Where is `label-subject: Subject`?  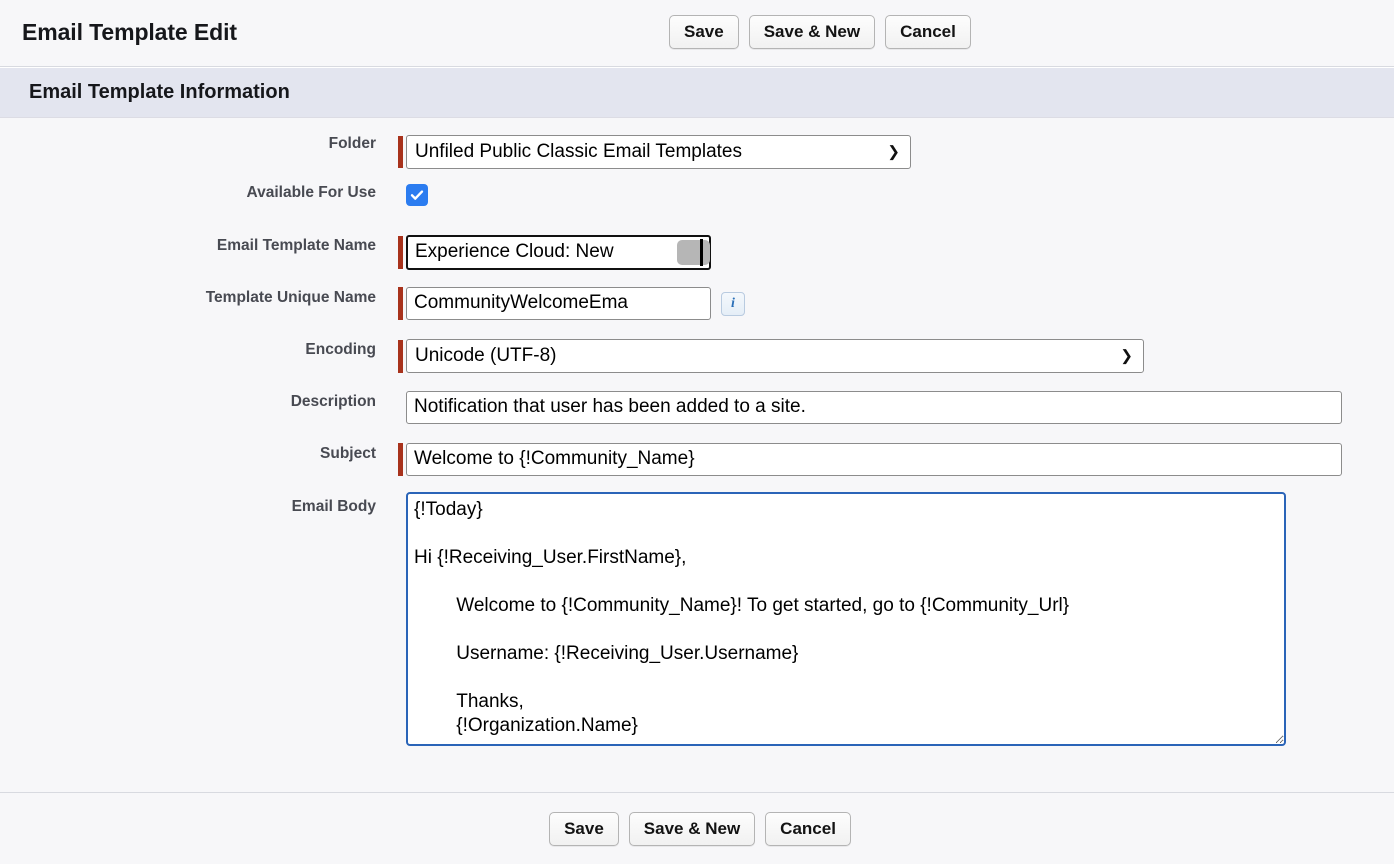 label-subject: Subject is located at coordinates (348, 453).